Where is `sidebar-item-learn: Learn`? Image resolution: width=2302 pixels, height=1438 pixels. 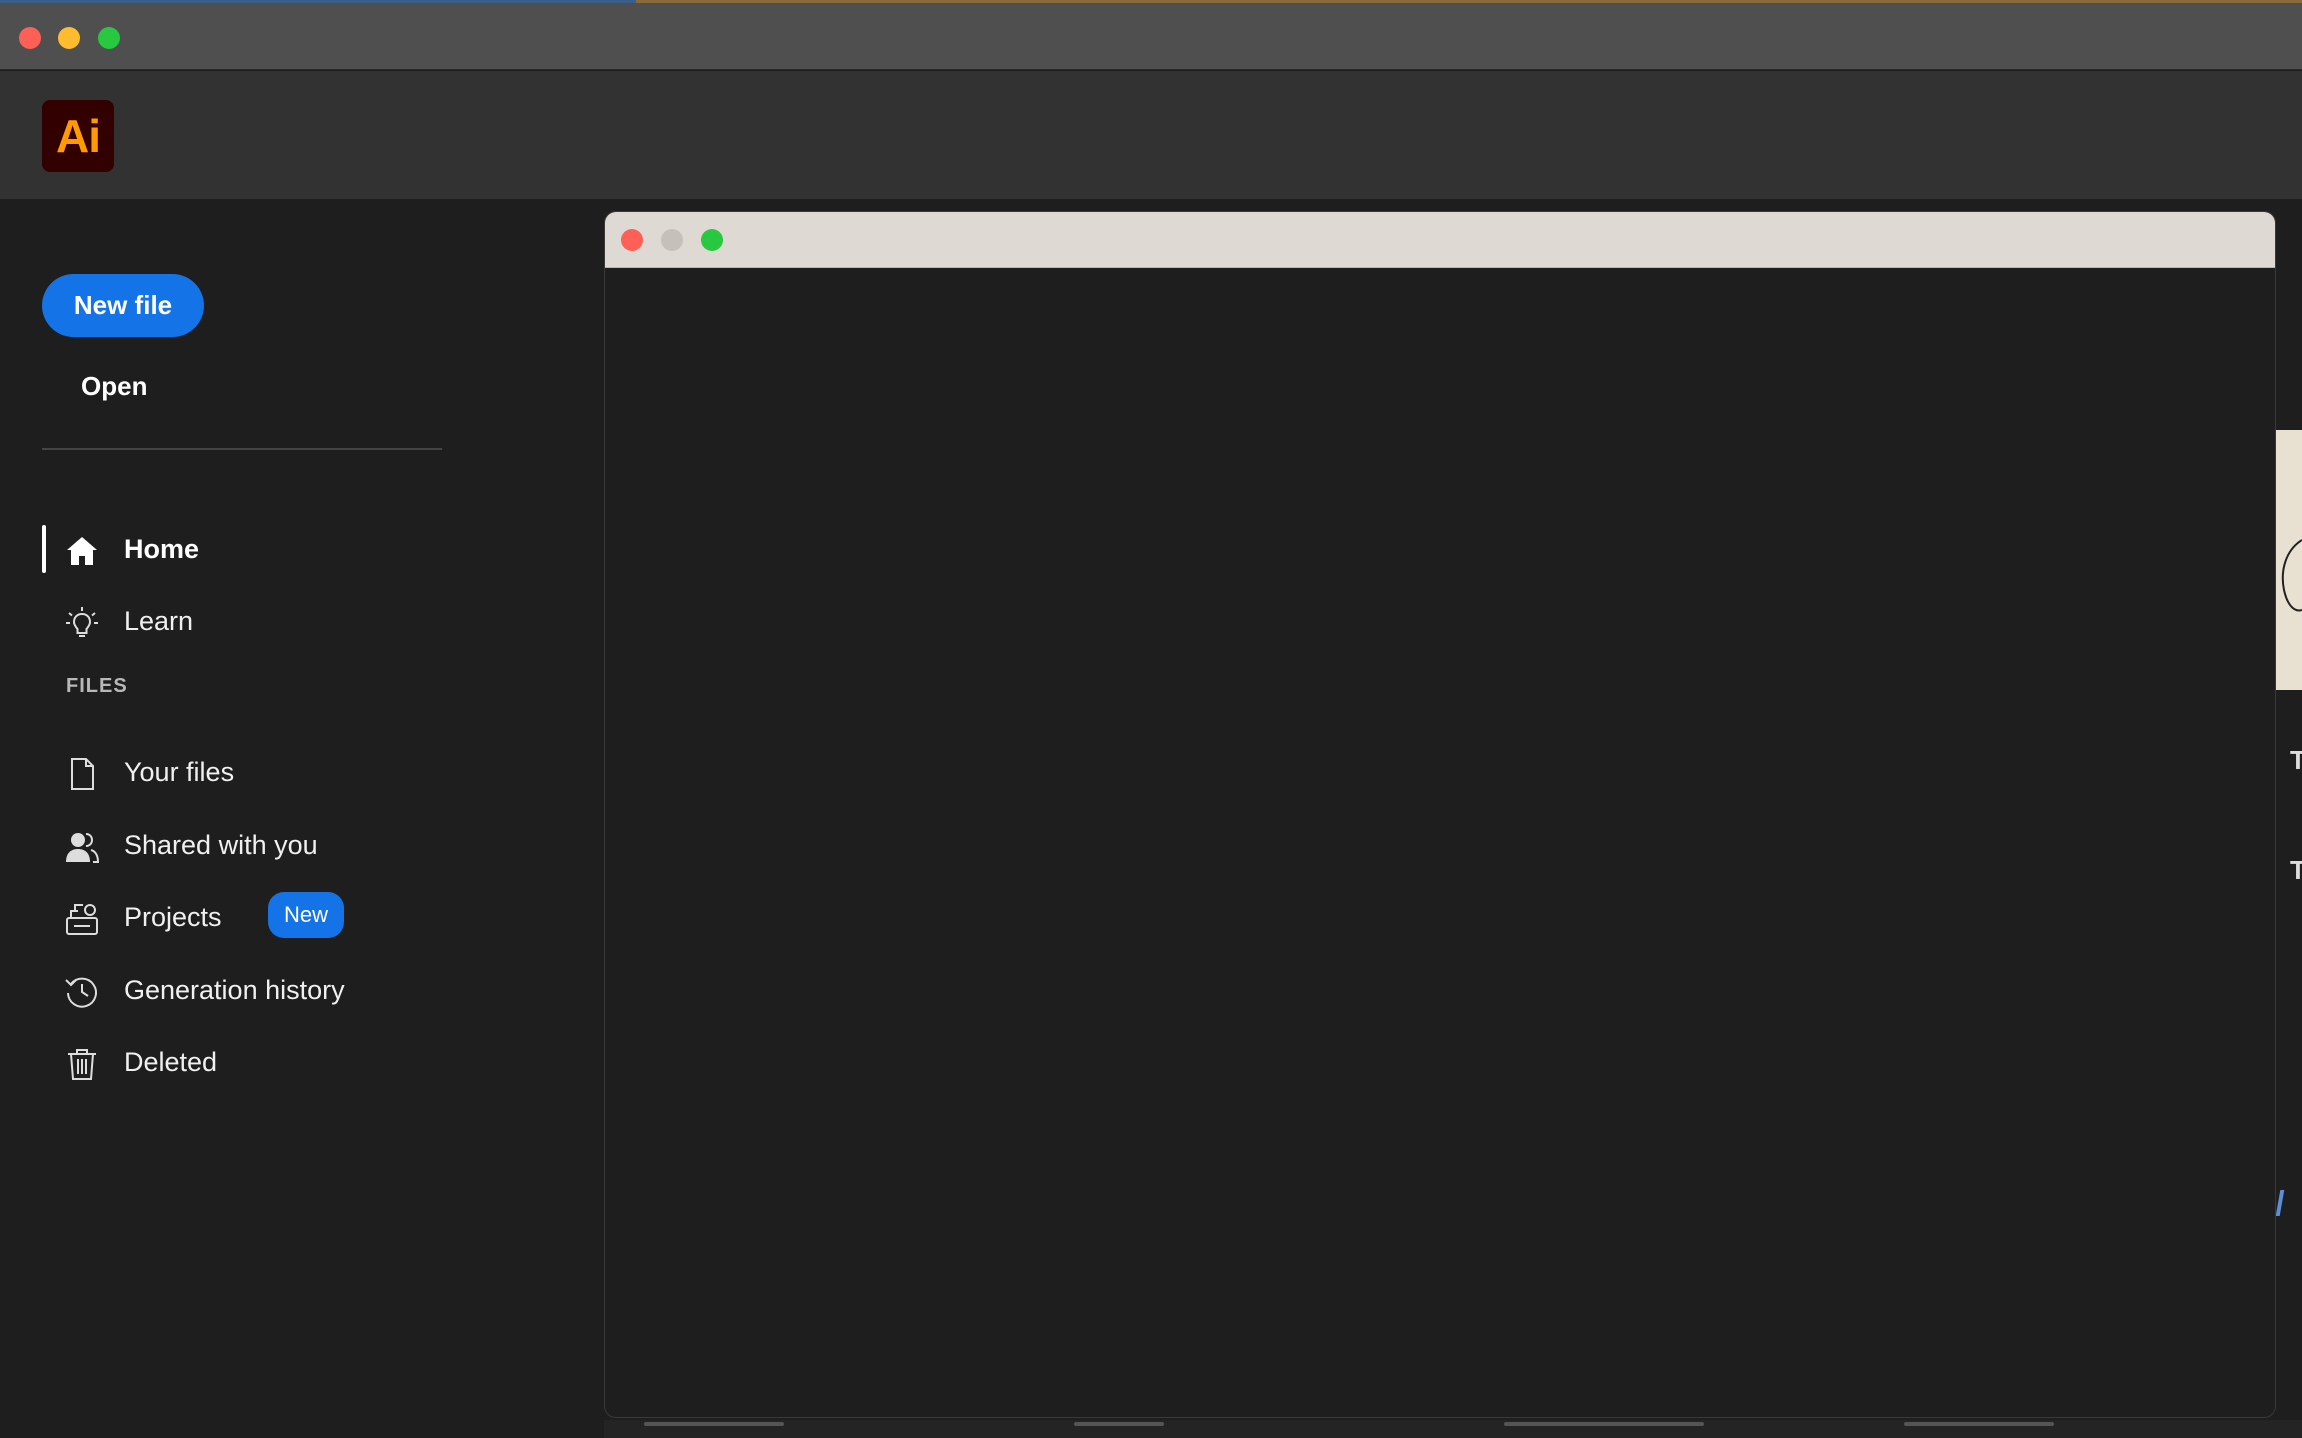 sidebar-item-learn: Learn is located at coordinates (252, 621).